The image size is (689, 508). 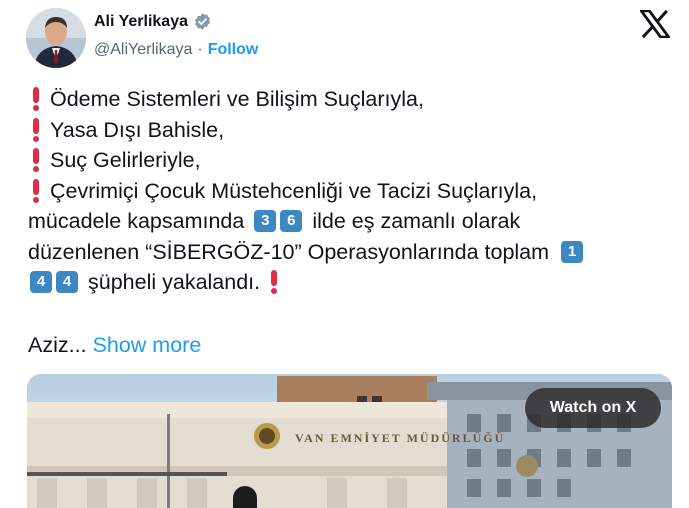 What do you see at coordinates (593, 408) in the screenshot?
I see `watch-on-x-button: Watch on X` at bounding box center [593, 408].